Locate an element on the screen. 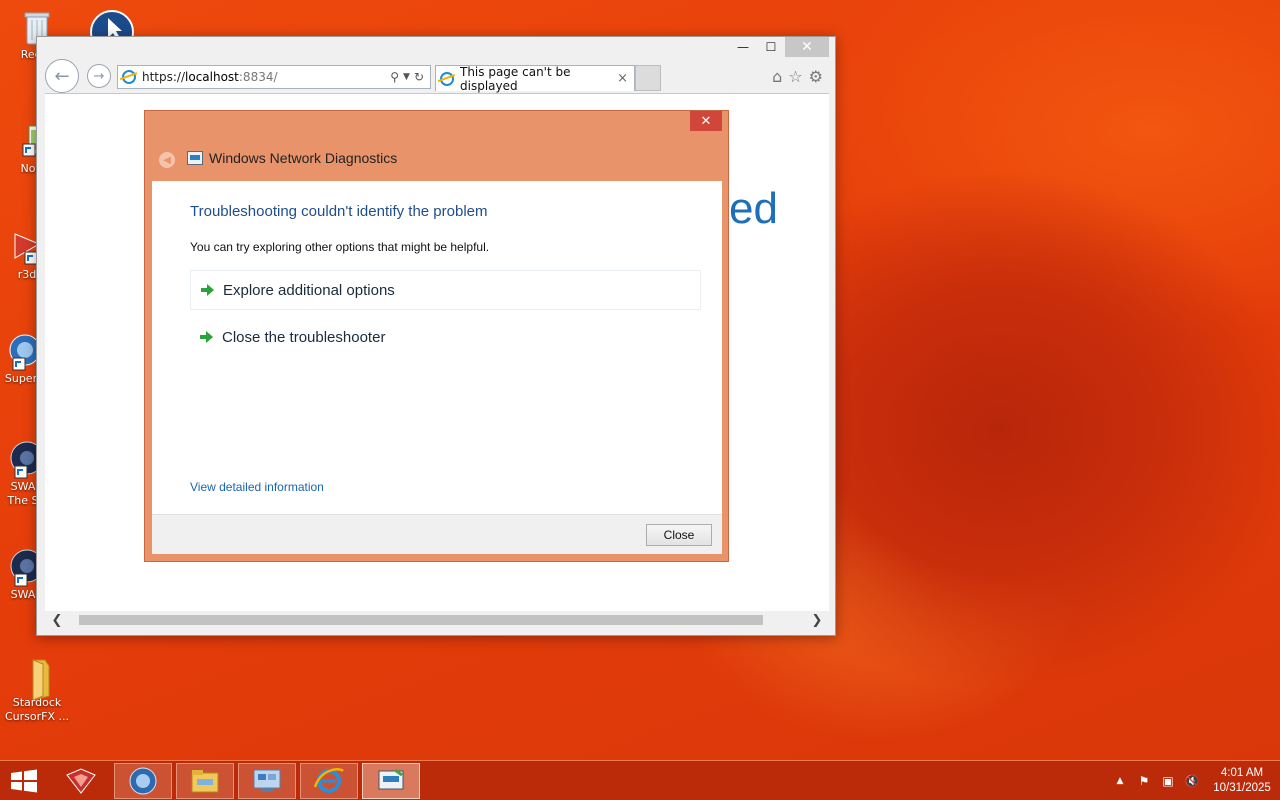  scrollbar-thumb is located at coordinates (421, 620).